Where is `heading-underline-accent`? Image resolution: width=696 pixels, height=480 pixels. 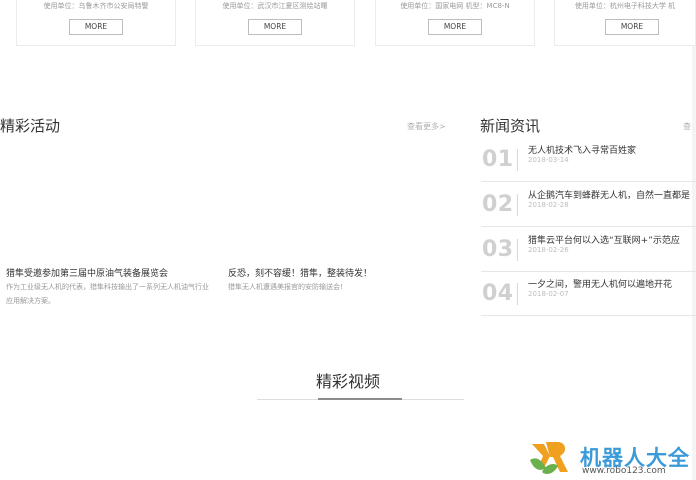
heading-underline-accent is located at coordinates (360, 399).